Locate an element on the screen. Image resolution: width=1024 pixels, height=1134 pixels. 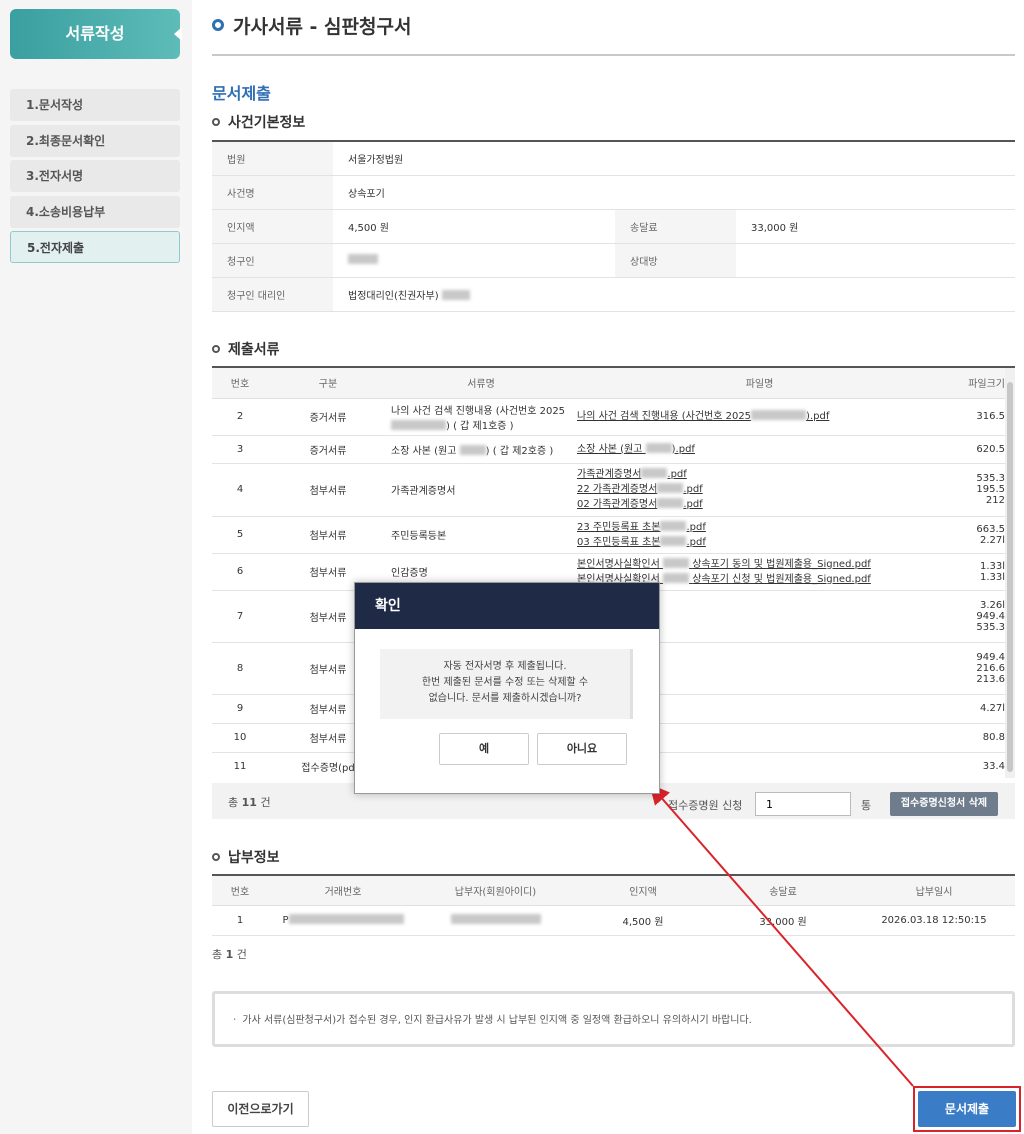
sidebar-title-label: 서류작성 is located at coordinates (95, 33).